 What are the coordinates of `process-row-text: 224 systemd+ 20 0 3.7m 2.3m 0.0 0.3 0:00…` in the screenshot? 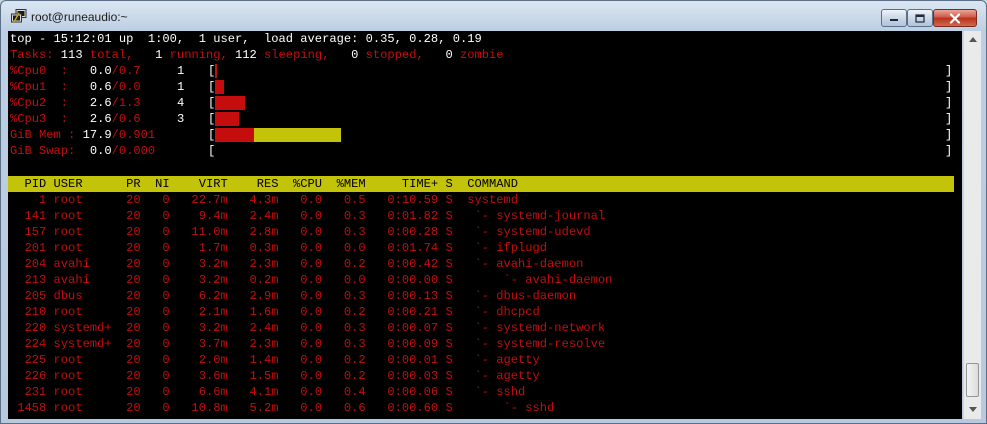 It's located at (308, 344).